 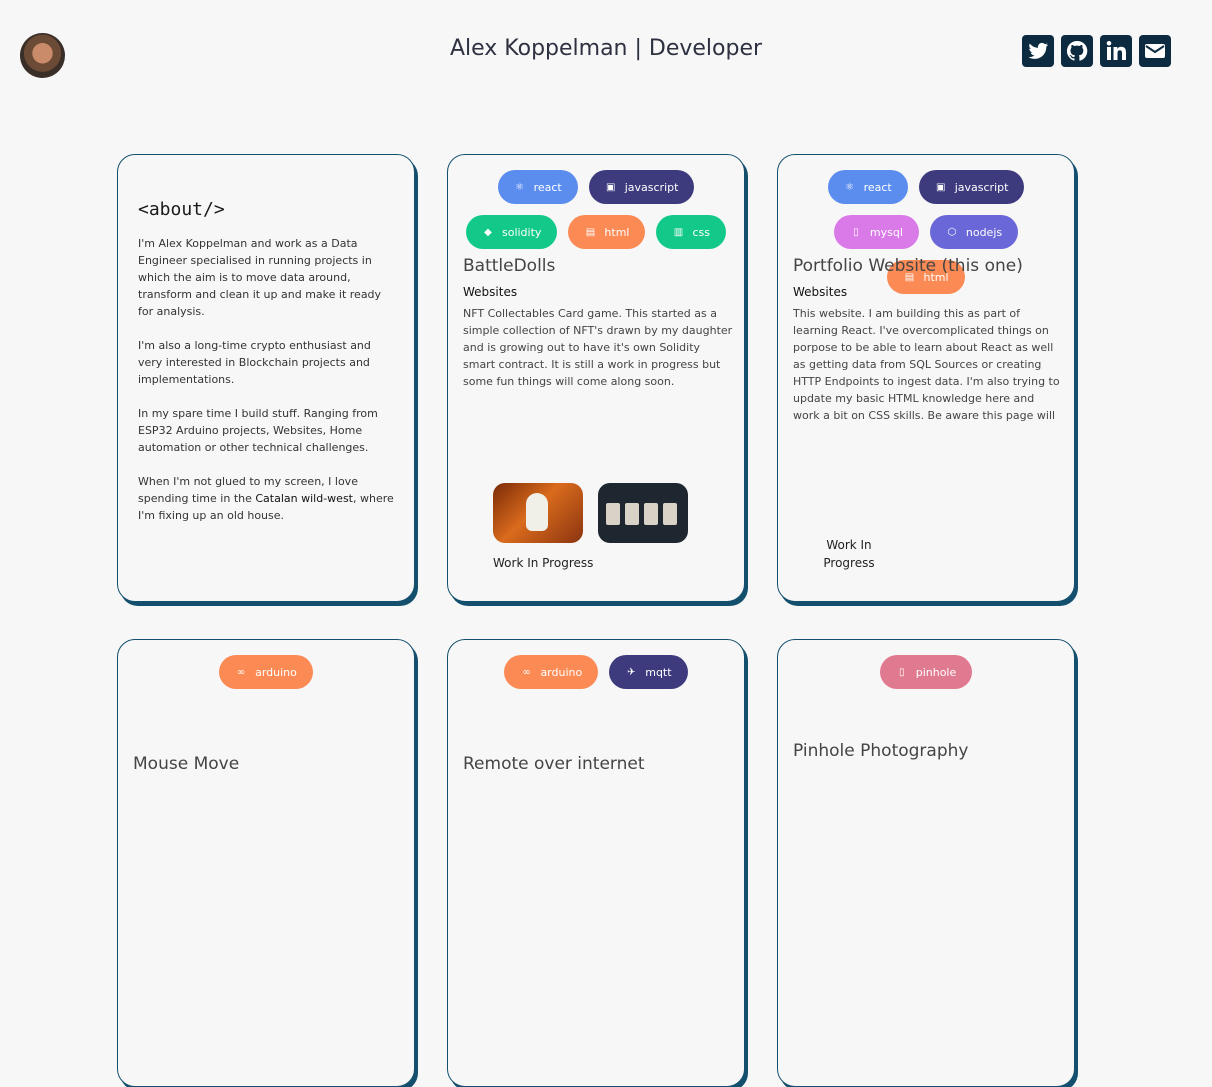 What do you see at coordinates (554, 764) in the screenshot?
I see `project-title: Remote over internet` at bounding box center [554, 764].